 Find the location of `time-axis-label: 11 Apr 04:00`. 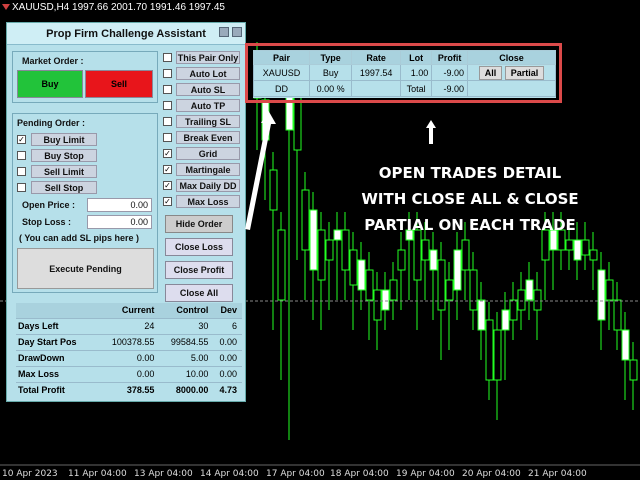

time-axis-label: 11 Apr 04:00 is located at coordinates (97, 474).